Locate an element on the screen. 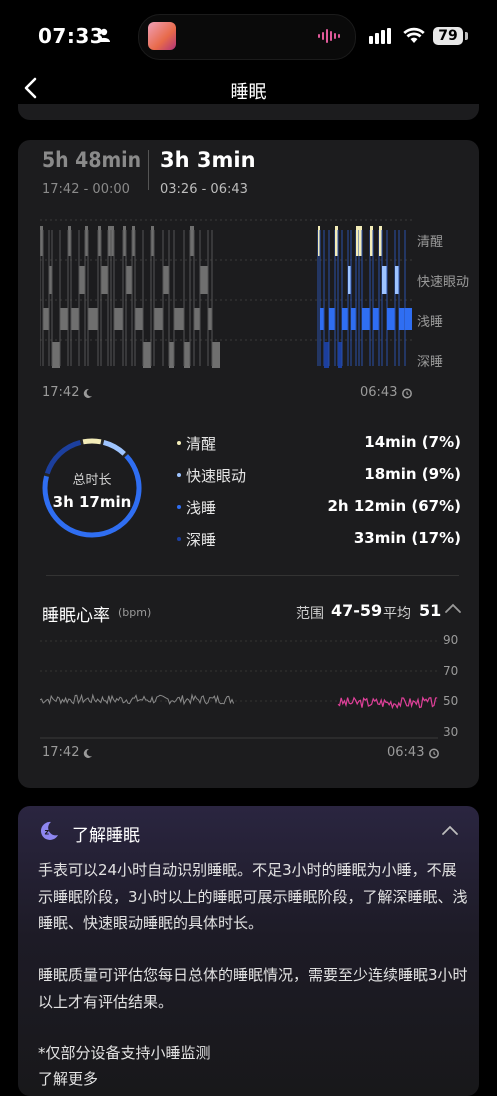 The image size is (497, 1096). audio-wave-icon is located at coordinates (329, 36).